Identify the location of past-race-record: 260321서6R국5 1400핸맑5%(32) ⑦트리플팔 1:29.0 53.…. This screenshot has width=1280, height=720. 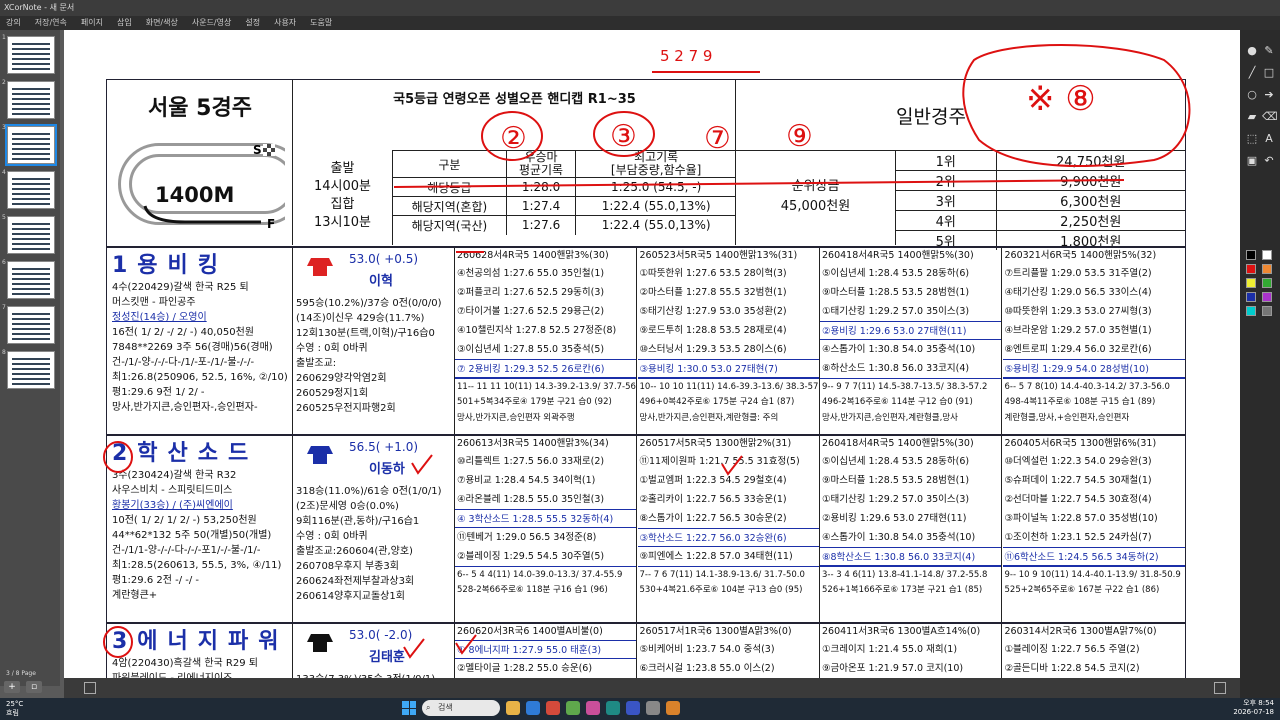
(1093, 341).